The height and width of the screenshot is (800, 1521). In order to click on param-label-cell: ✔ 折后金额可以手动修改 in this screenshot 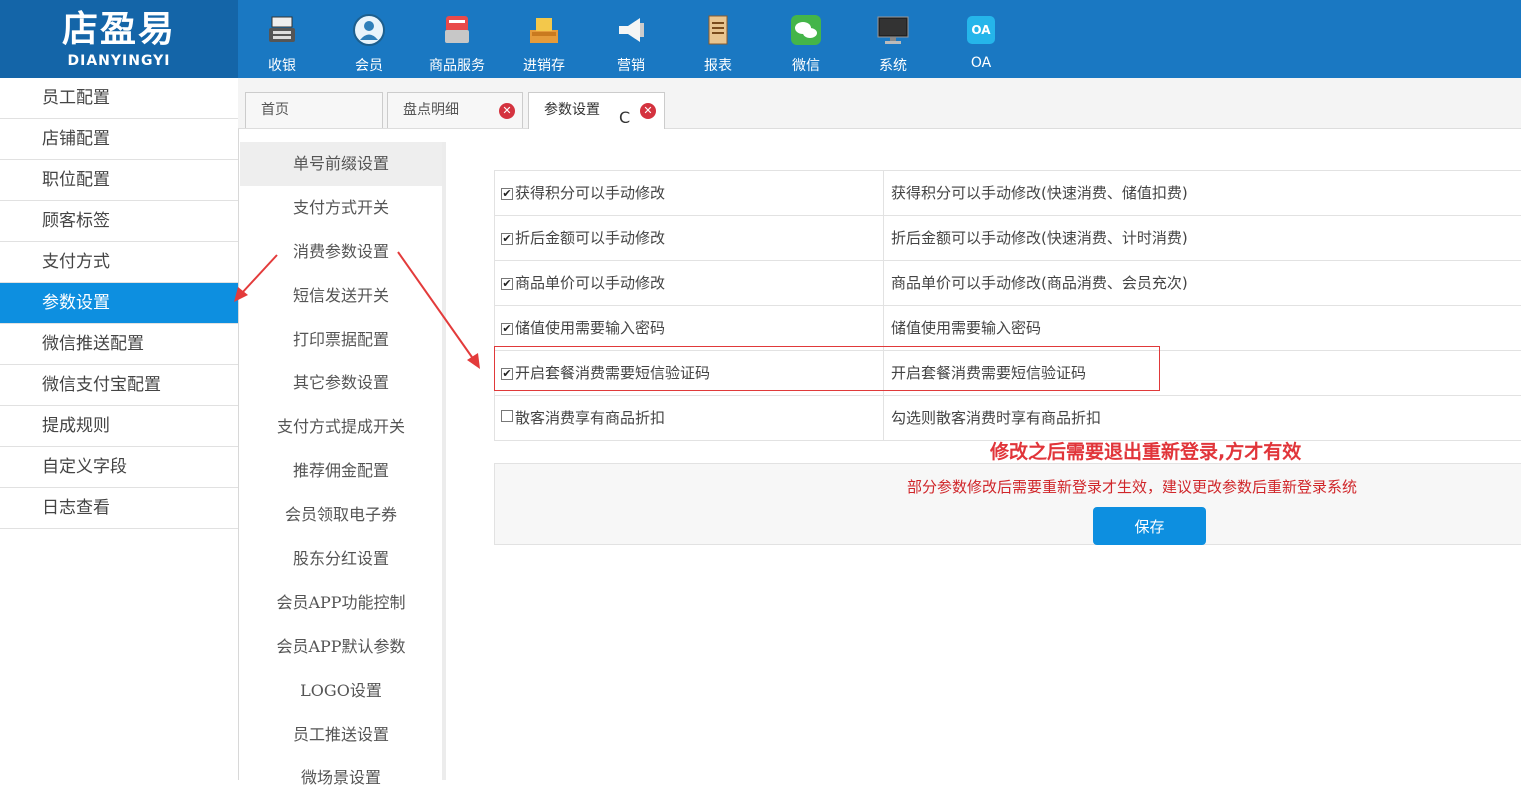, I will do `click(689, 238)`.